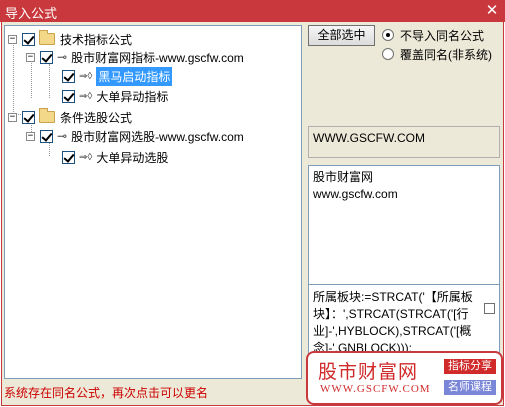  I want to click on watermark-tag: 名师课程, so click(470, 387).